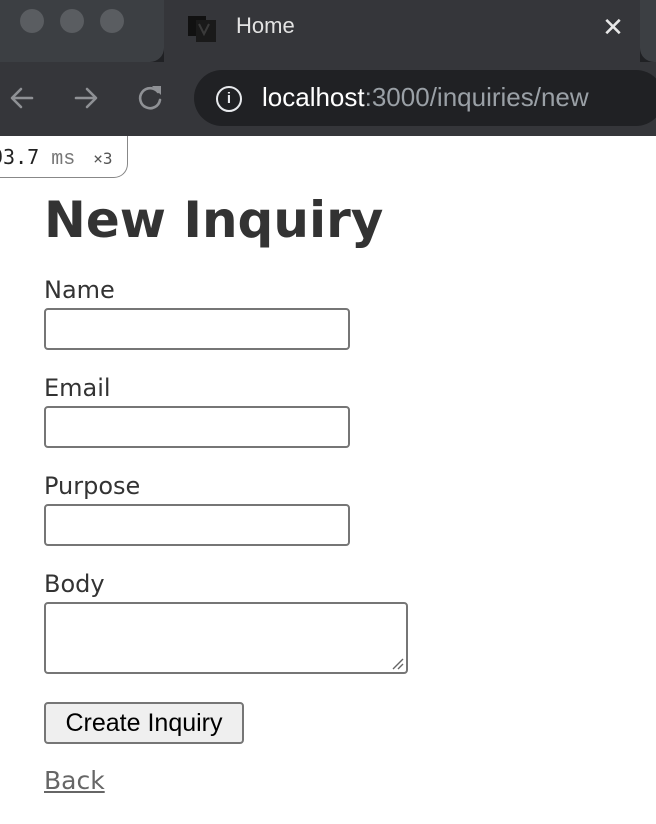  Describe the element at coordinates (63, 159) in the screenshot. I see `profiler-unit: ms` at that location.